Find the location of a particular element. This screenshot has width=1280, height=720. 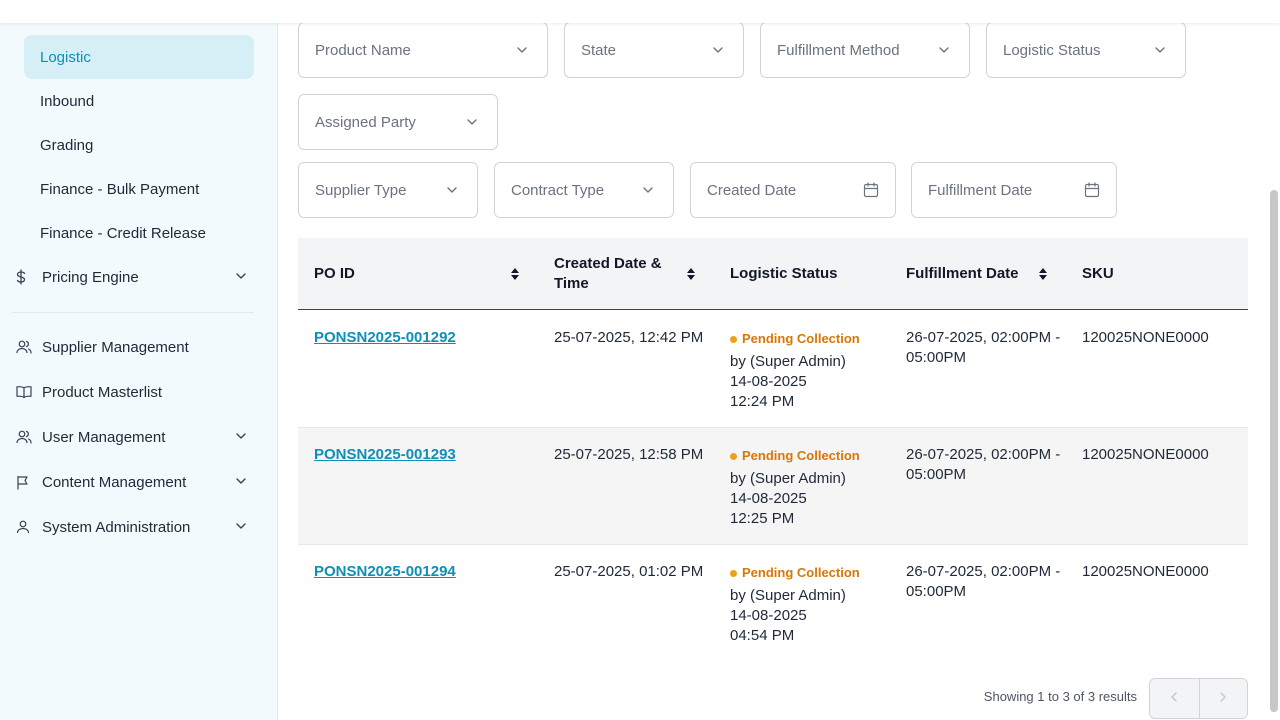

sidebar-item-supplier-management: Supplier Management is located at coordinates (133, 347).